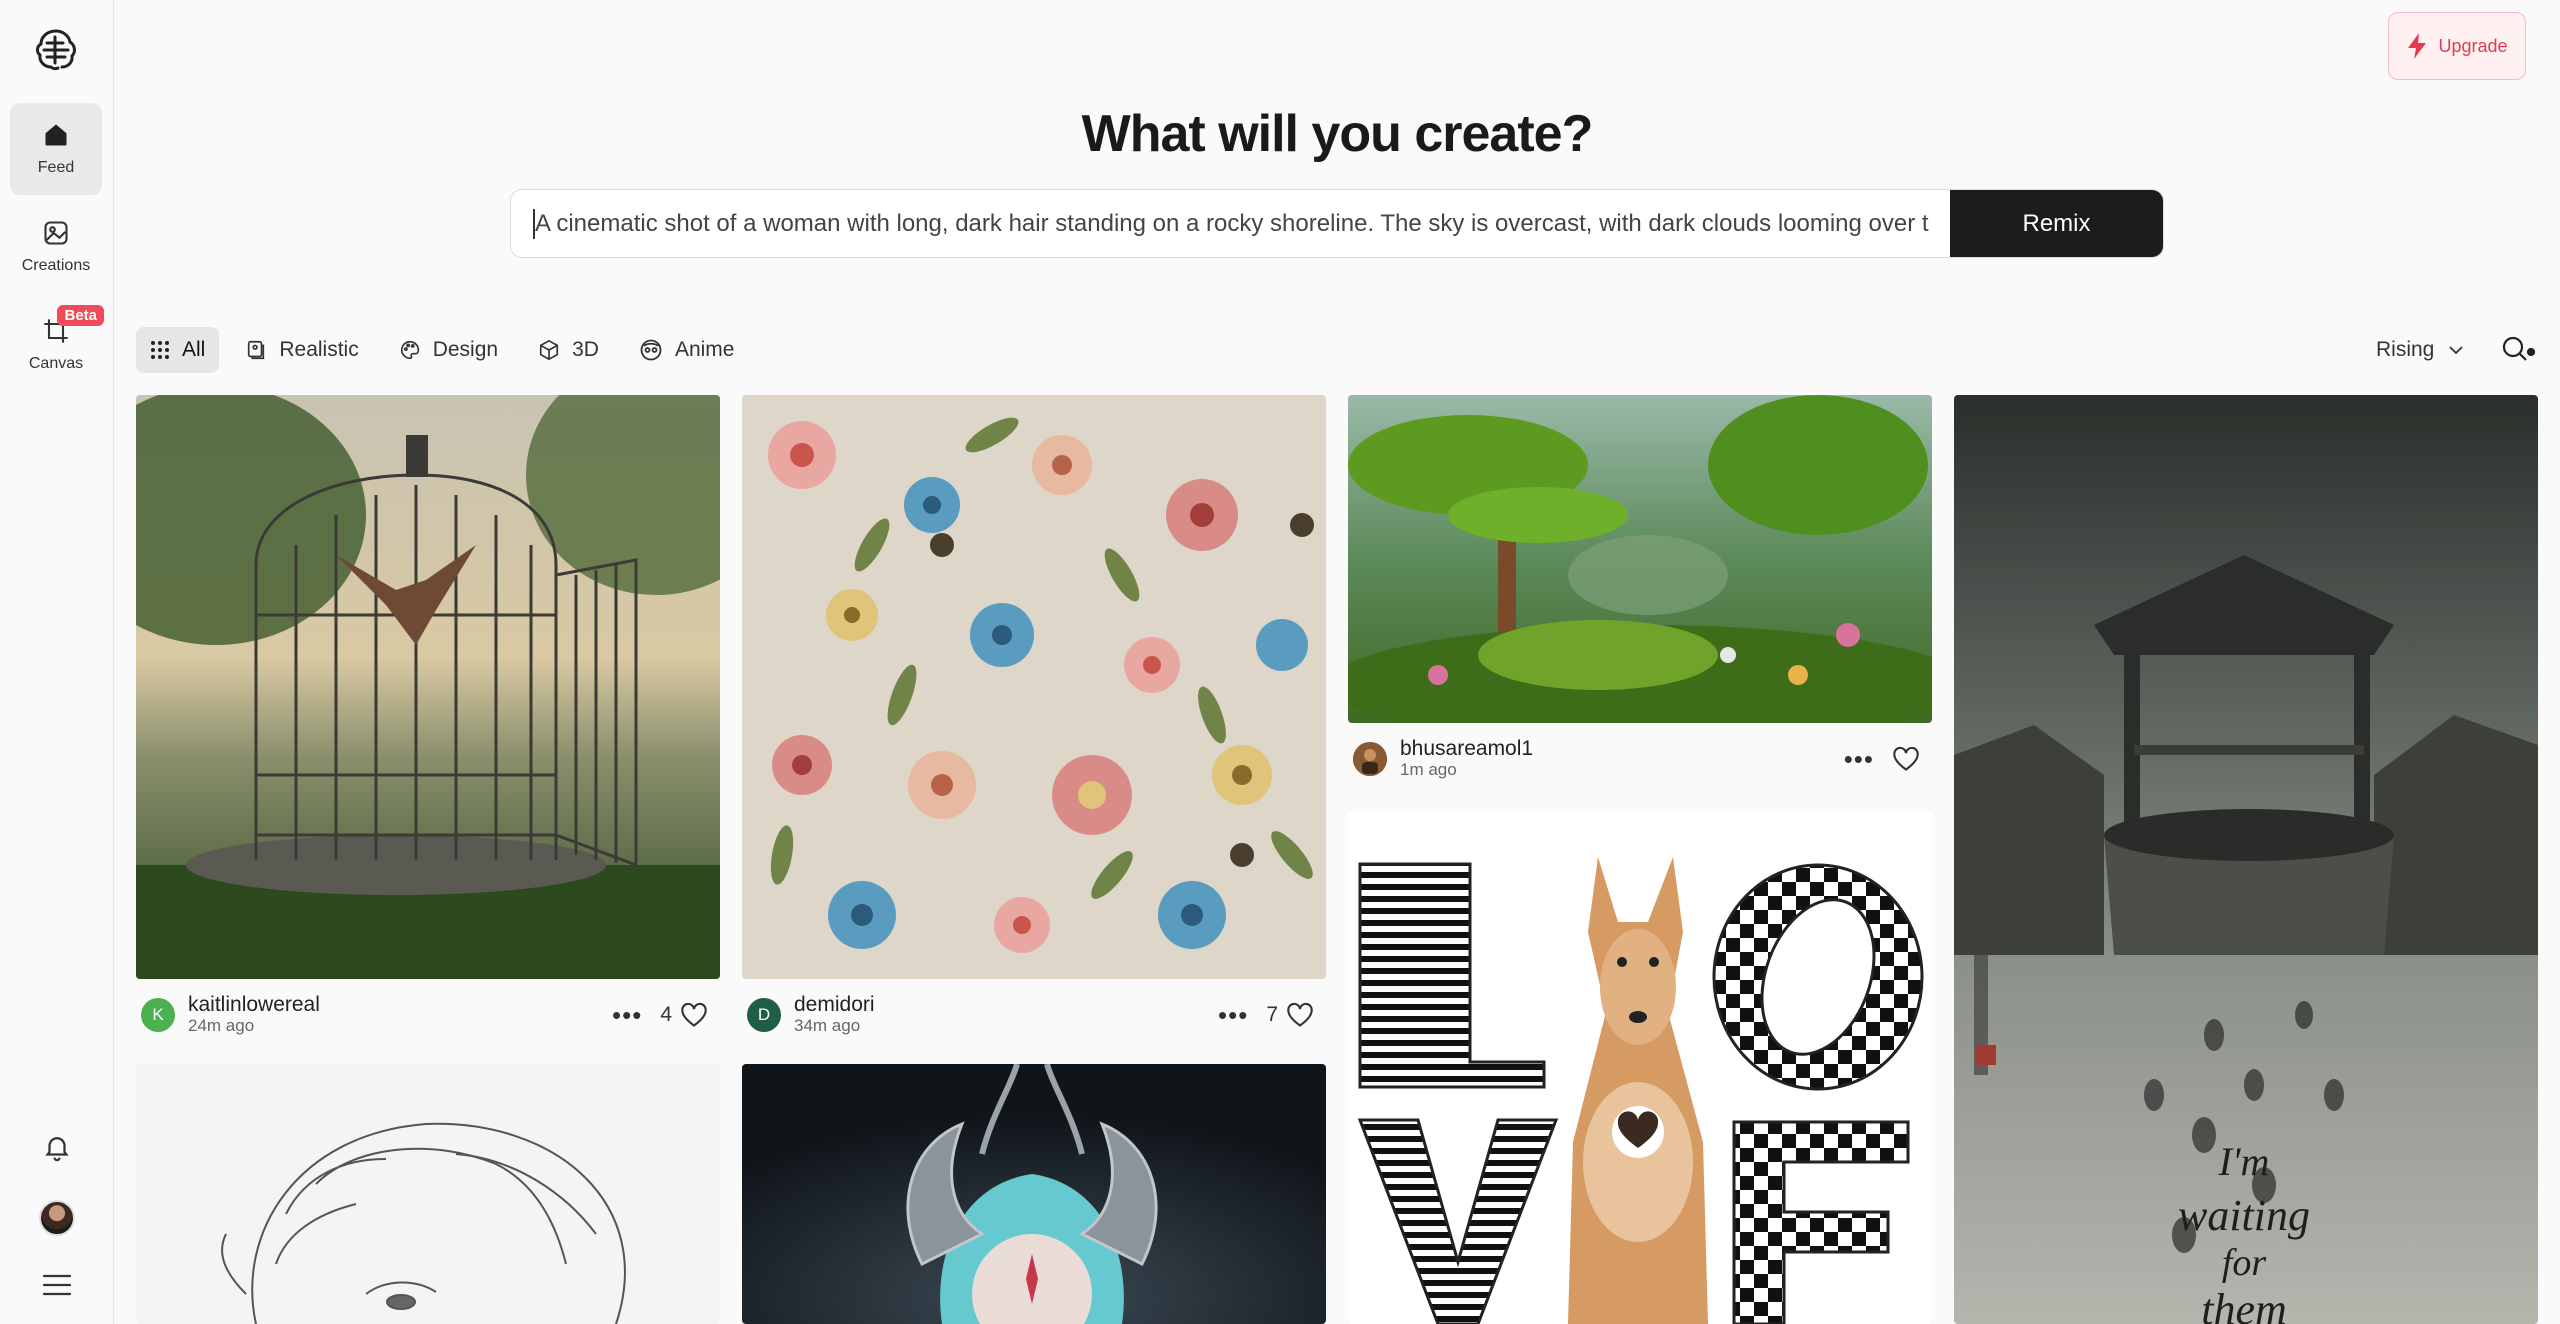 The image size is (2560, 1324). What do you see at coordinates (1466, 748) in the screenshot?
I see `username: bhusareamol1` at bounding box center [1466, 748].